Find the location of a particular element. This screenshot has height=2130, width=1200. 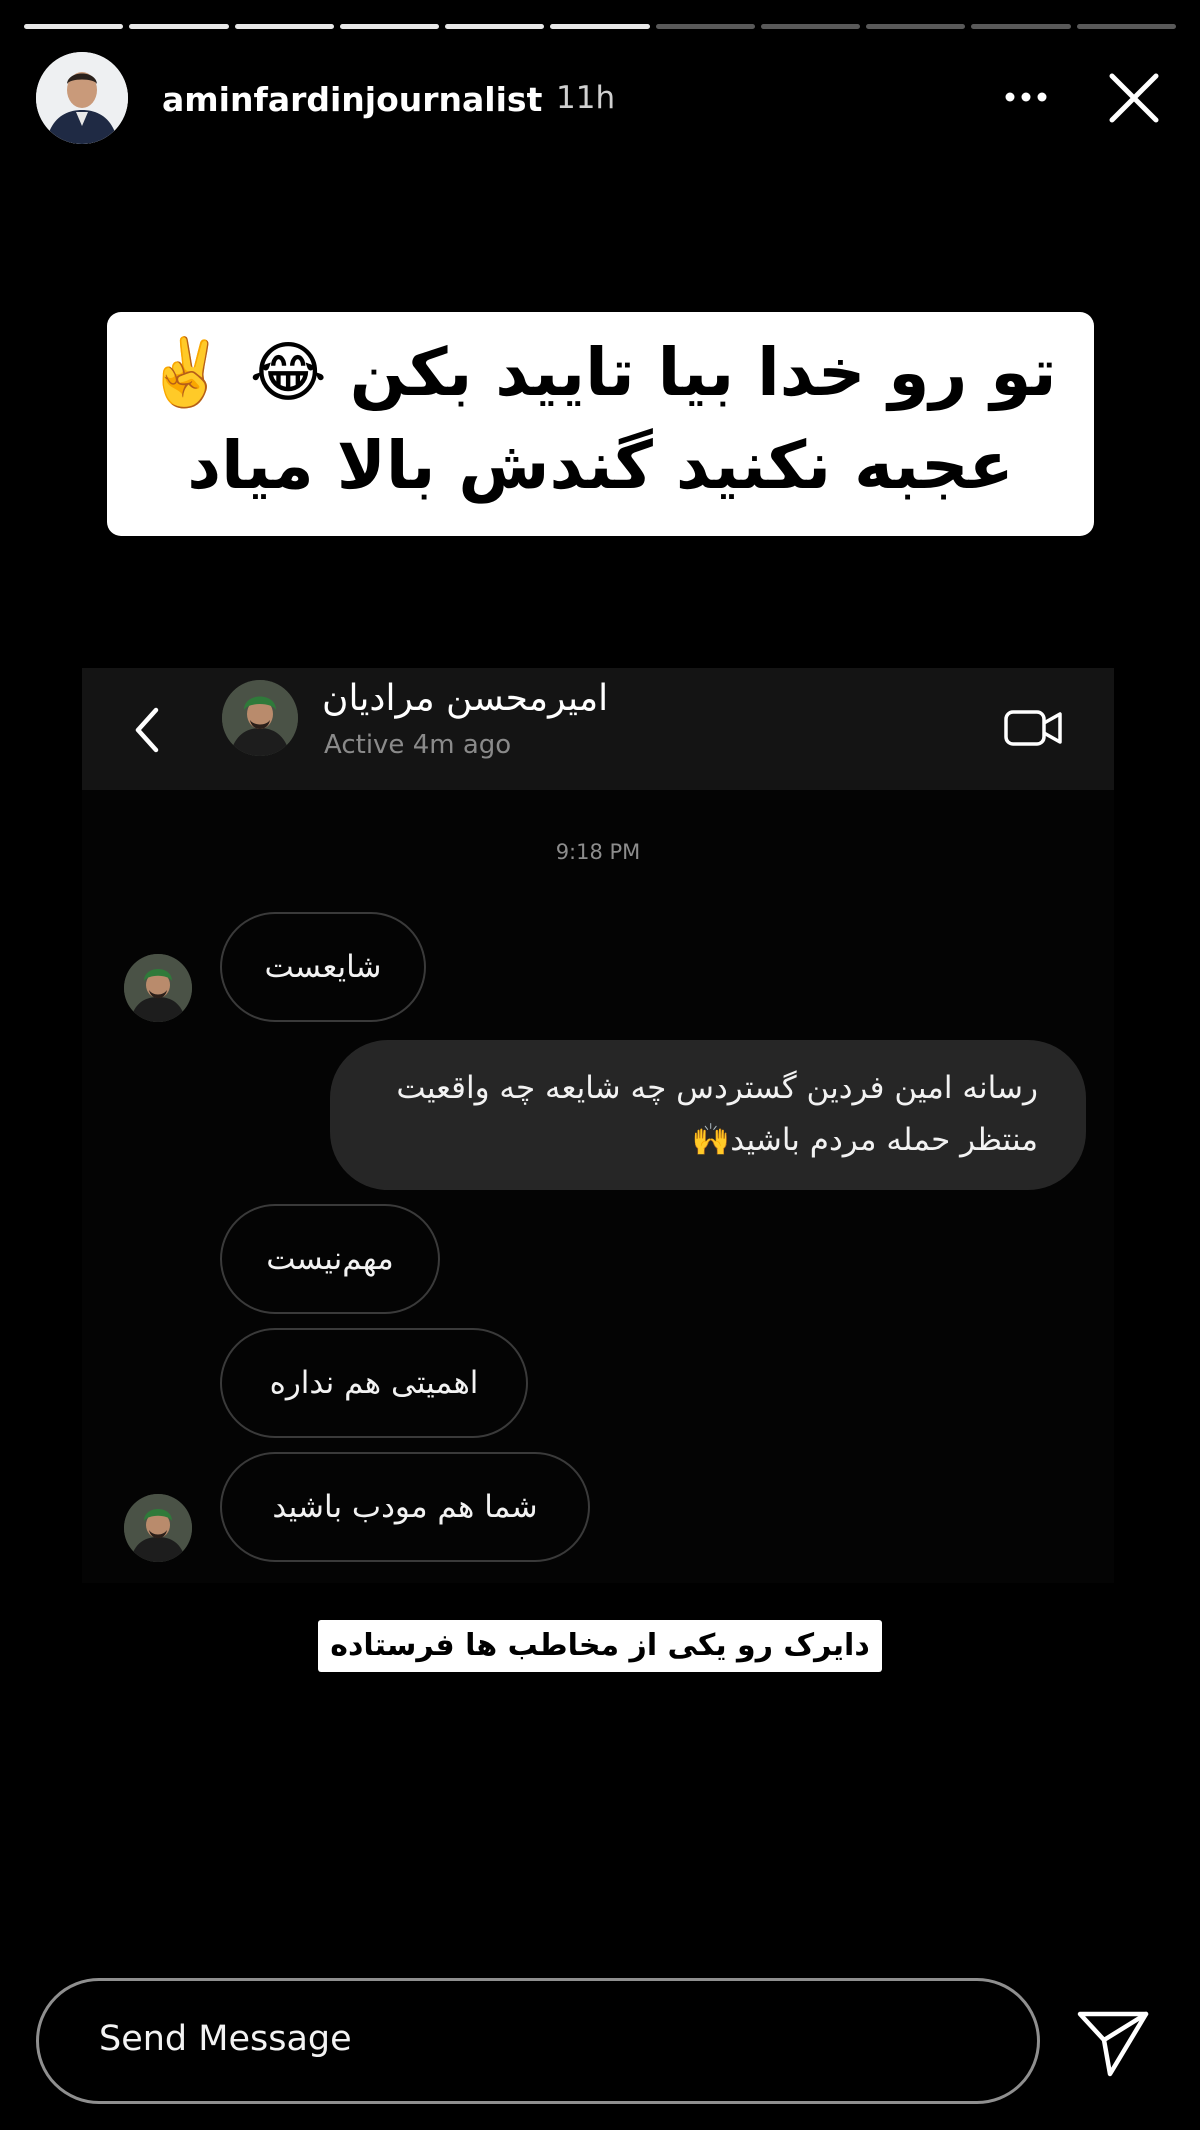

incoming-message: مهم‌نیست is located at coordinates (330, 1259).